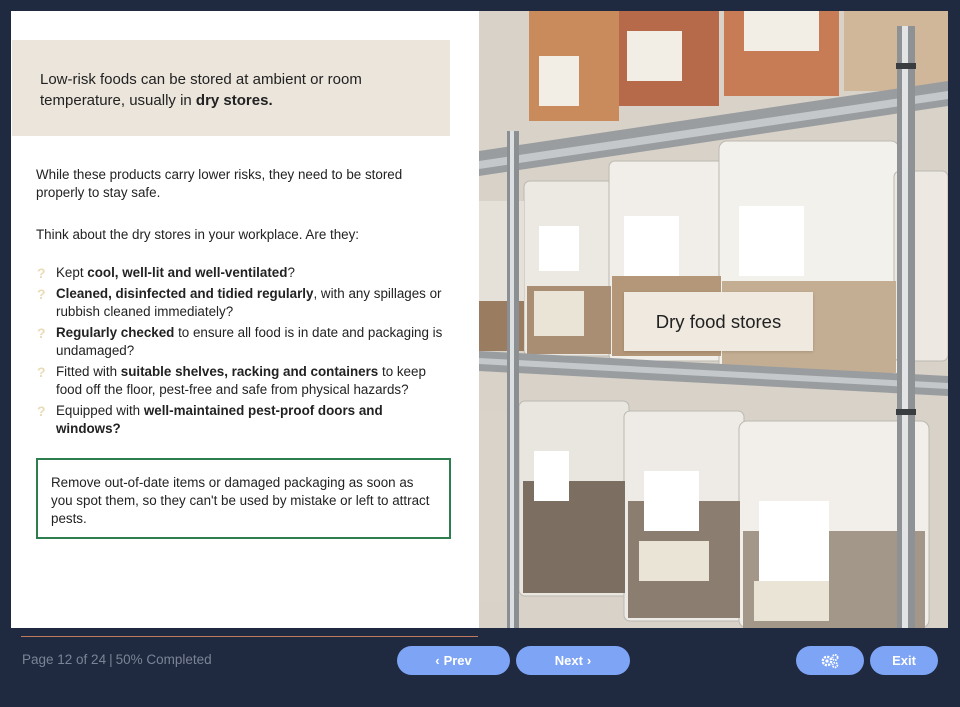 The image size is (960, 707). I want to click on gears-icon, so click(830, 660).